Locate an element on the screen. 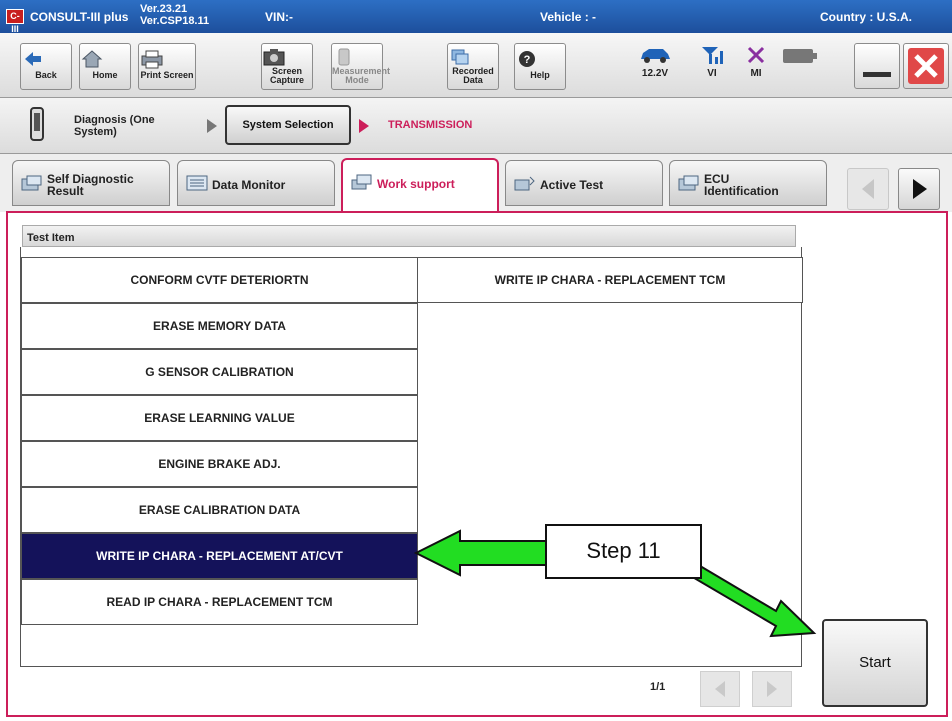 The image size is (952, 721). battery-voltage-status: 12.2V is located at coordinates (655, 62).